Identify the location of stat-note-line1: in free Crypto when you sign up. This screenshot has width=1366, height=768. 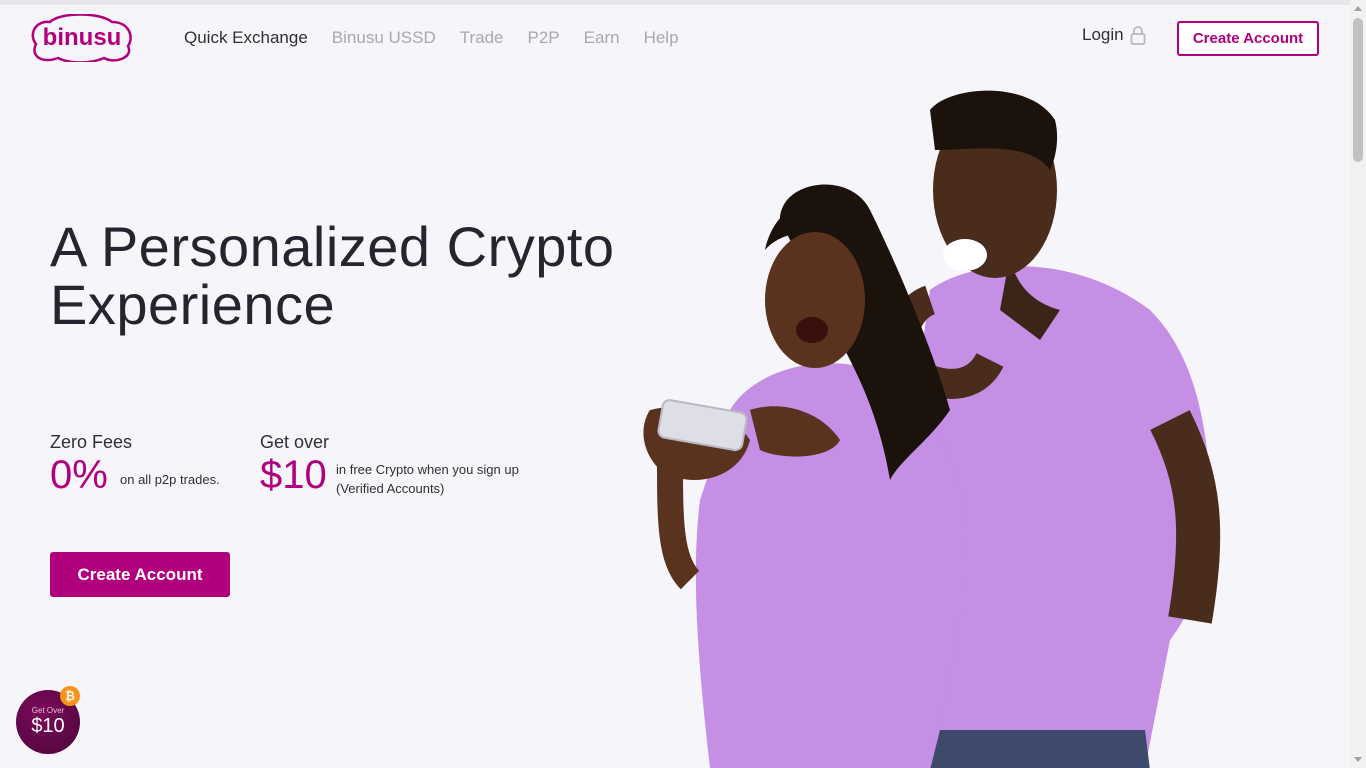
(427, 469).